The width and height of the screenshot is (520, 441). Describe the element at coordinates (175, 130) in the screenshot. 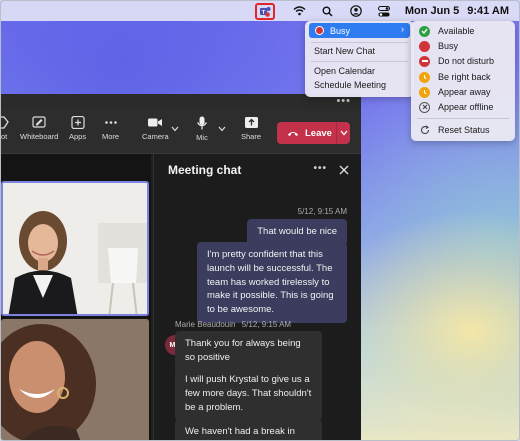

I see `camera-options-chevron-icon` at that location.